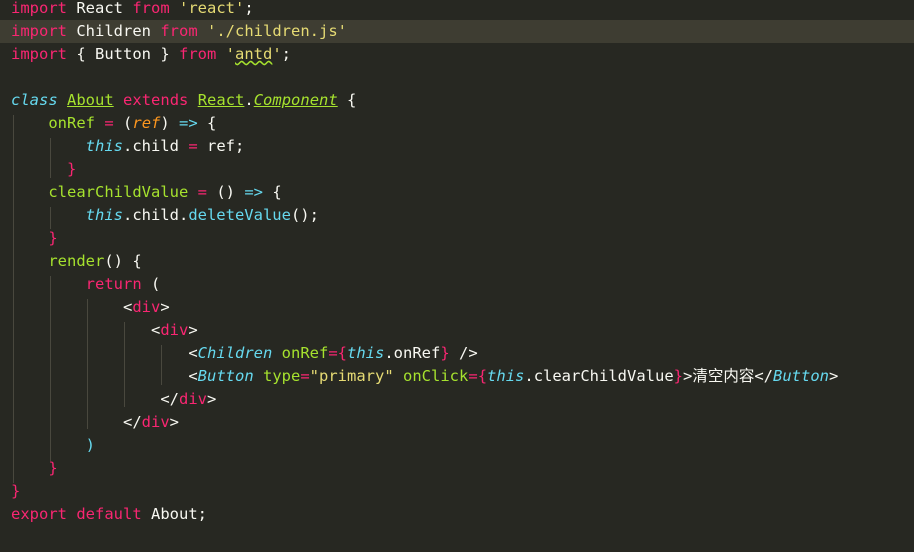 The image size is (914, 552). I want to click on code-line-10: this.child.deleteValue();, so click(457, 215).